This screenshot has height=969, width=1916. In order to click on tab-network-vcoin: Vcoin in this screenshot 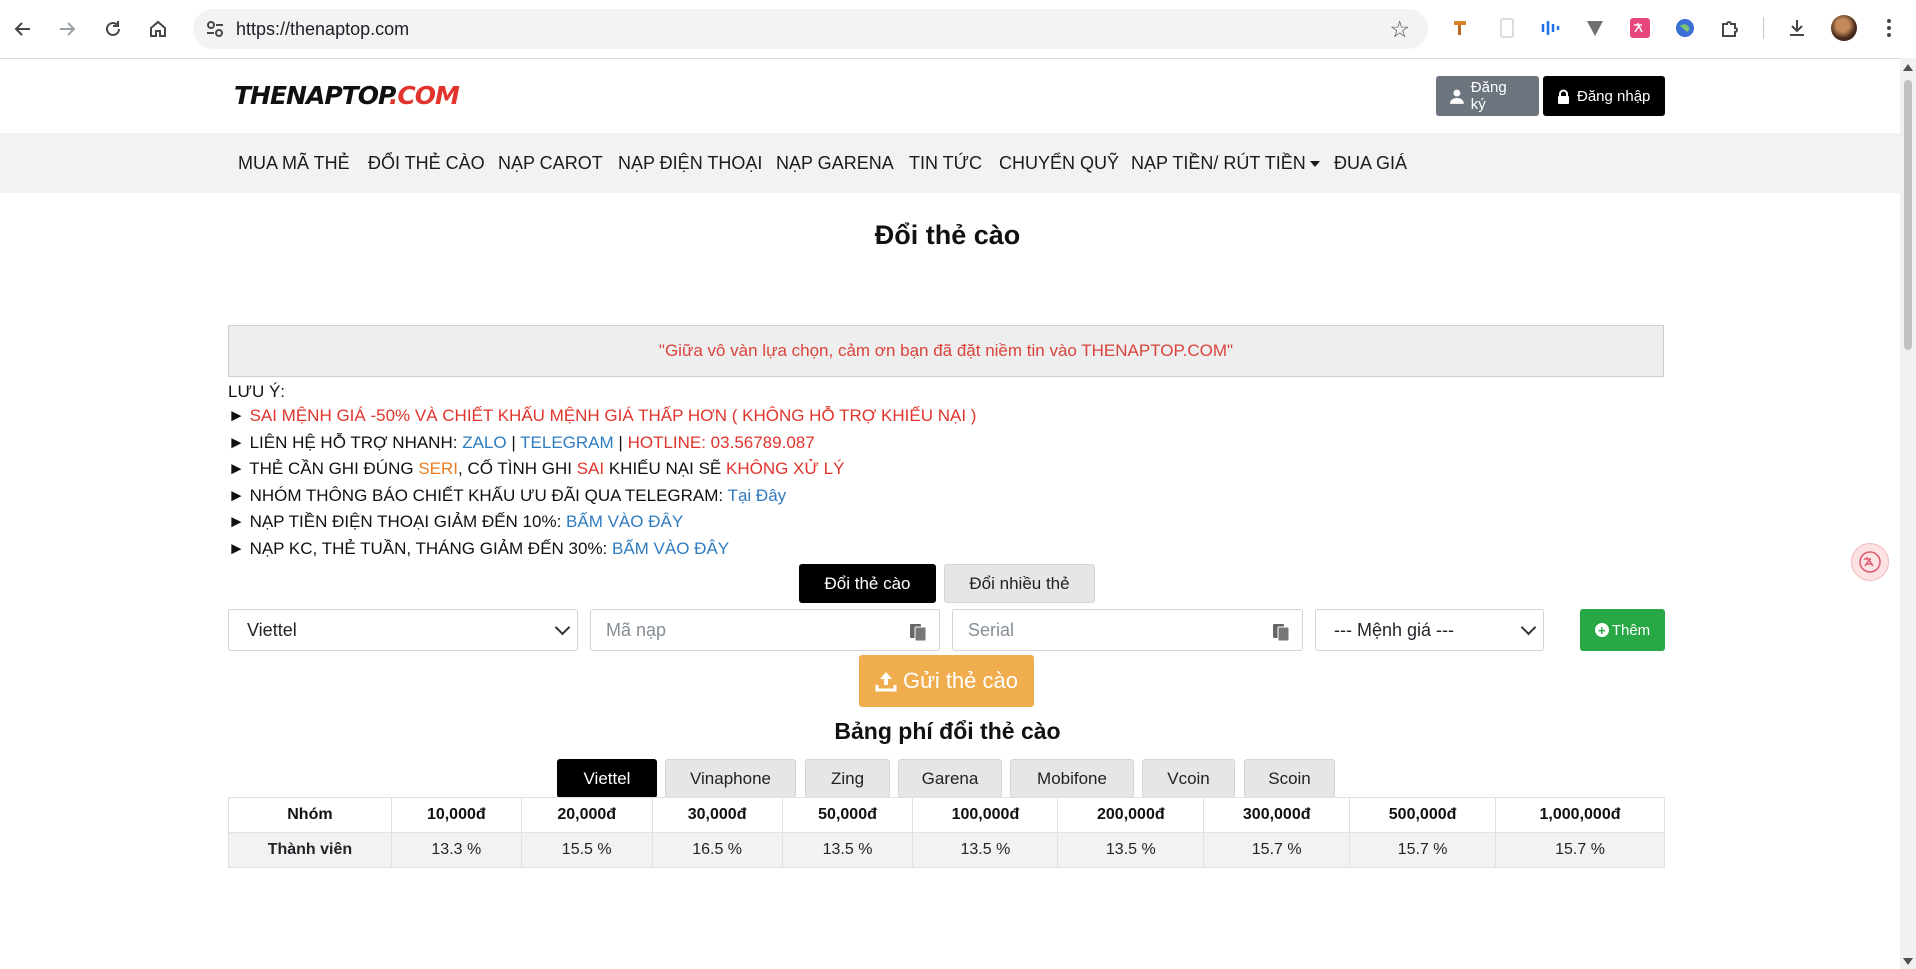, I will do `click(1188, 778)`.